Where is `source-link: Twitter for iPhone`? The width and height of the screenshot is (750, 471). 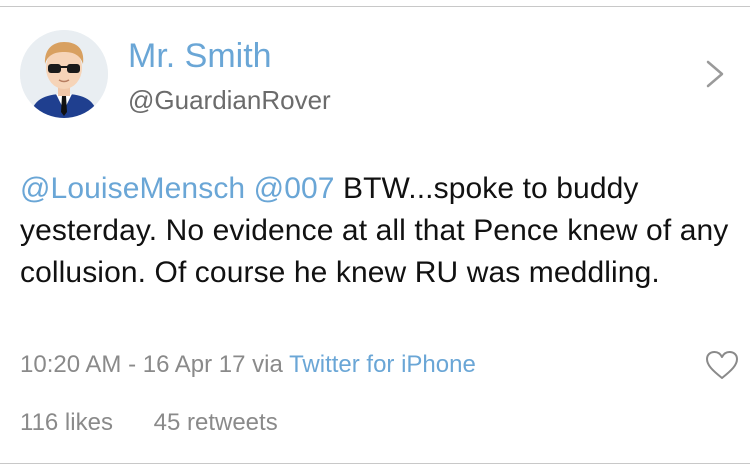 source-link: Twitter for iPhone is located at coordinates (382, 364).